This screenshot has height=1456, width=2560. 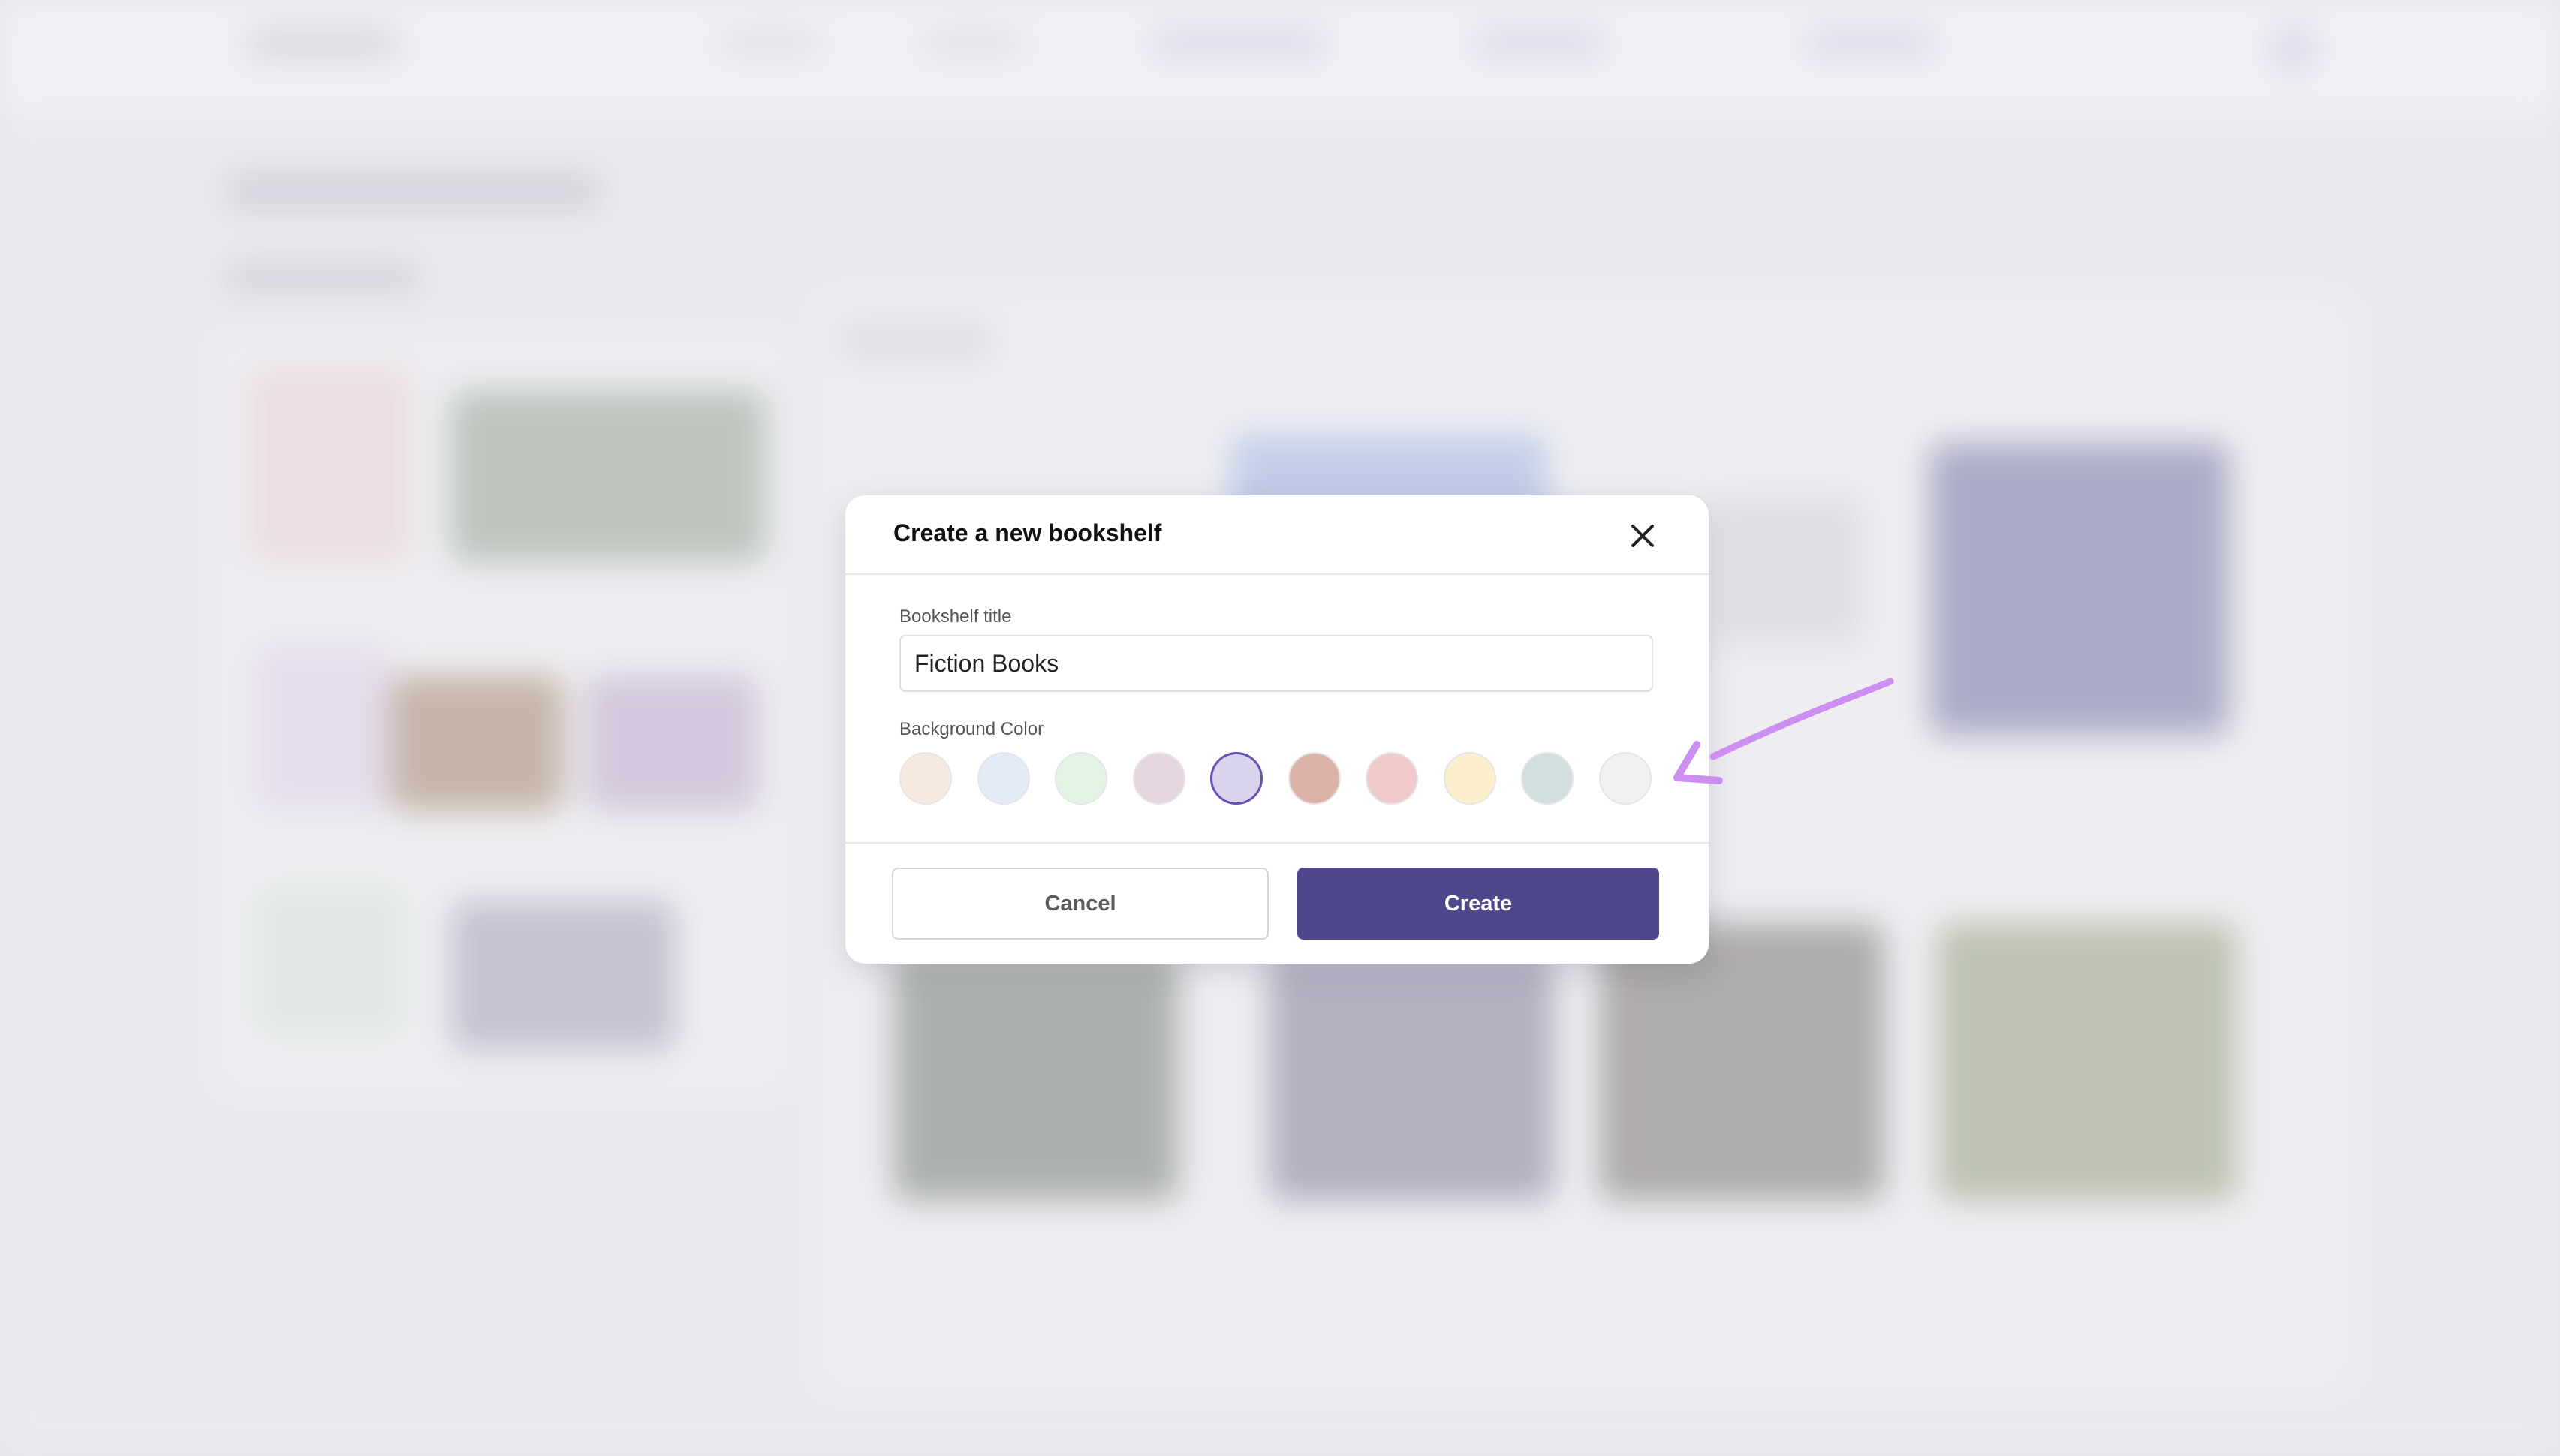 What do you see at coordinates (1277, 843) in the screenshot?
I see `footer-divider` at bounding box center [1277, 843].